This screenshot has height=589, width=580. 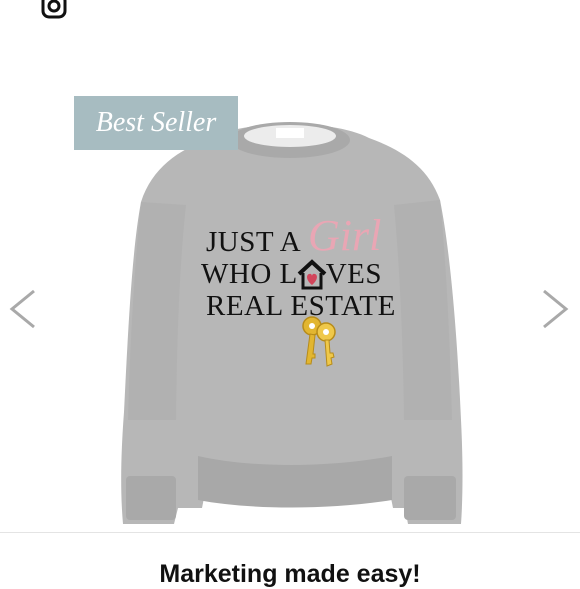 I want to click on caption-text: Marketing made easy!, so click(x=290, y=574).